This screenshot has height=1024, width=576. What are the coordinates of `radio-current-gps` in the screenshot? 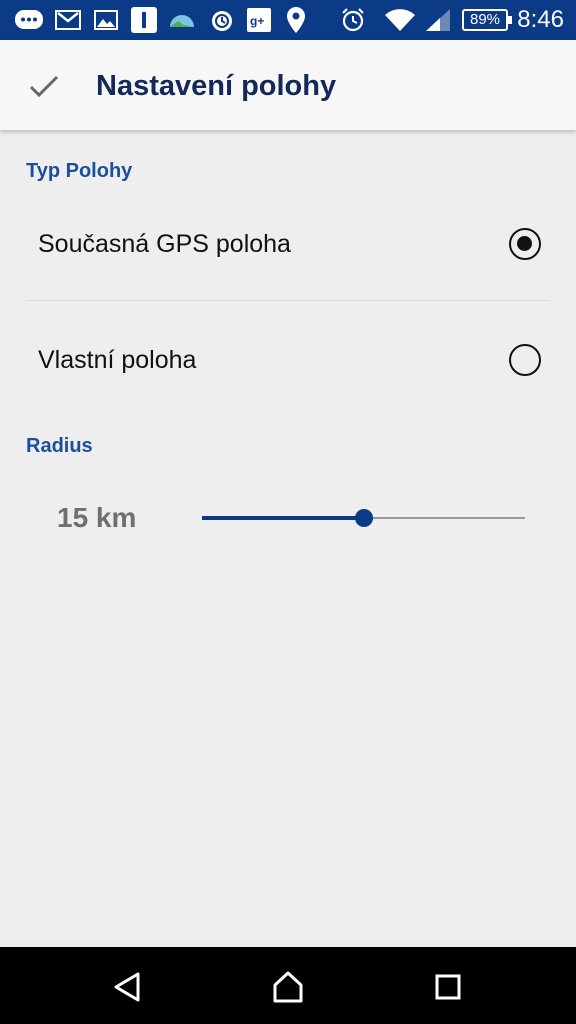 It's located at (525, 244).